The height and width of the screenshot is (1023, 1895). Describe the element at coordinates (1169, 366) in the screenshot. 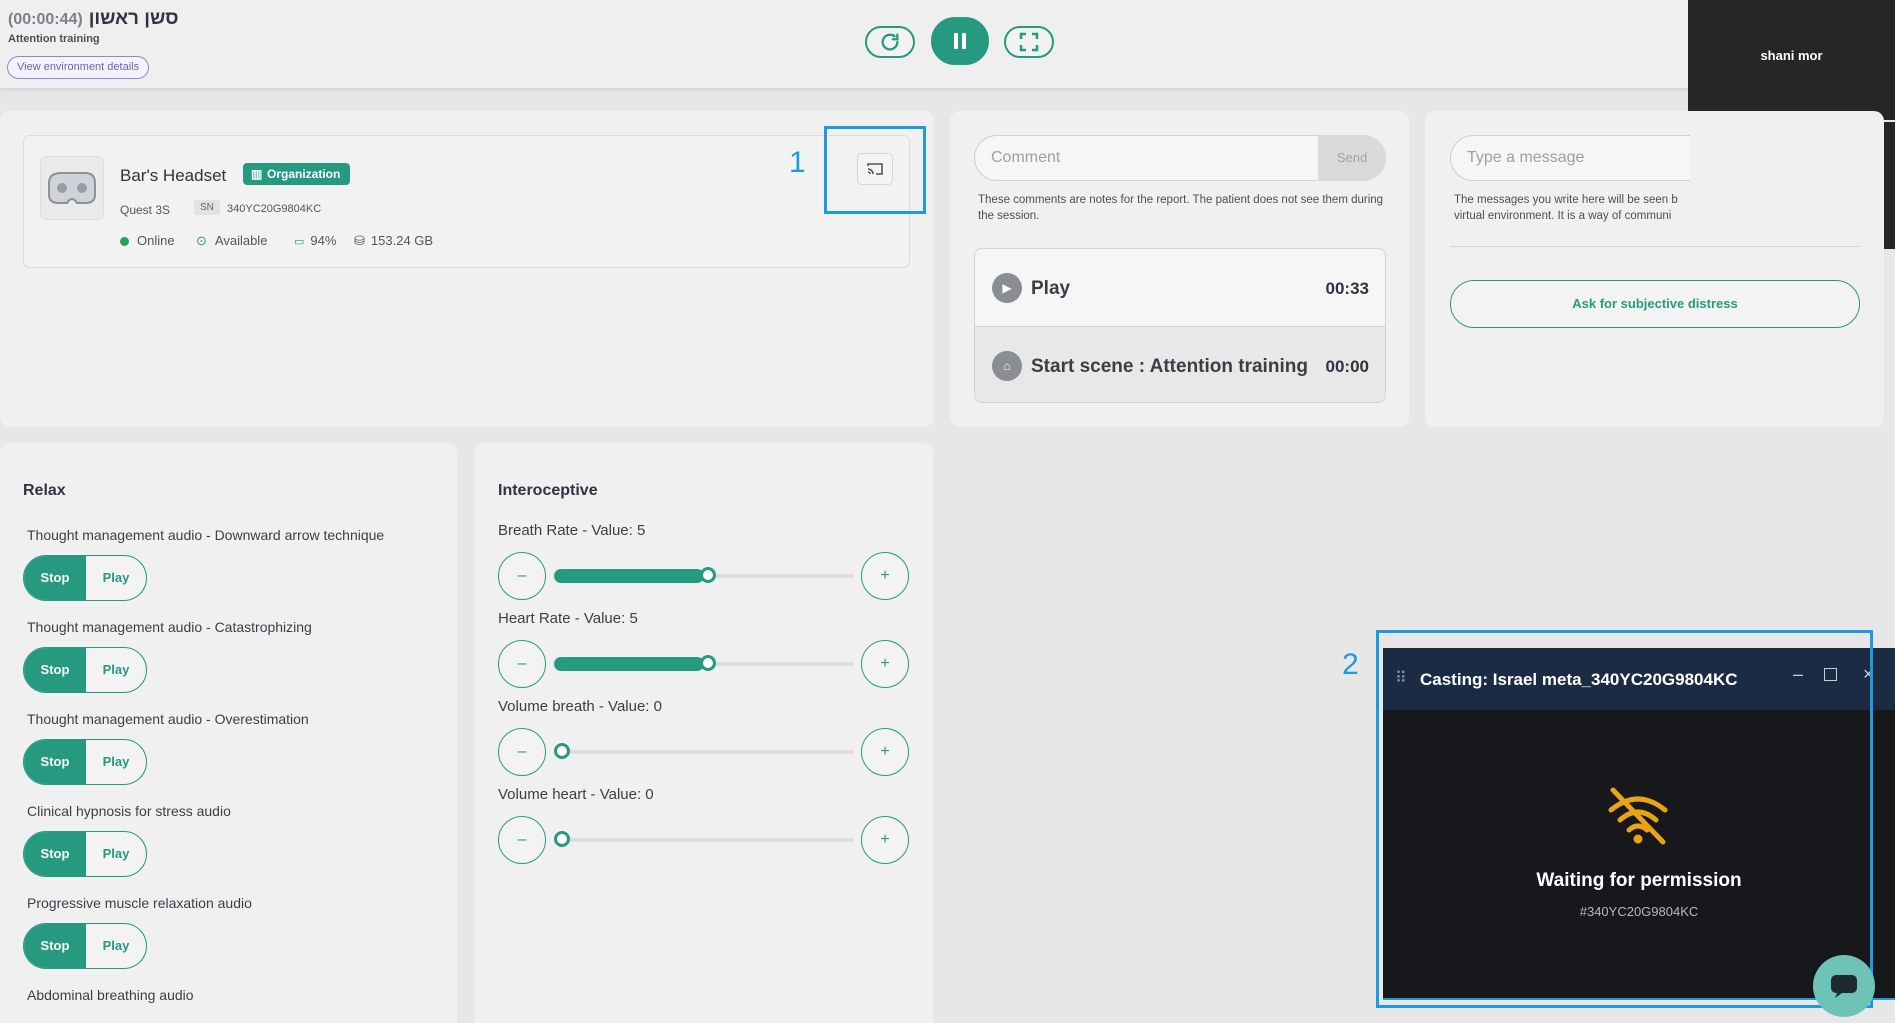

I see `timeline-label: Start scene : Attention training` at that location.